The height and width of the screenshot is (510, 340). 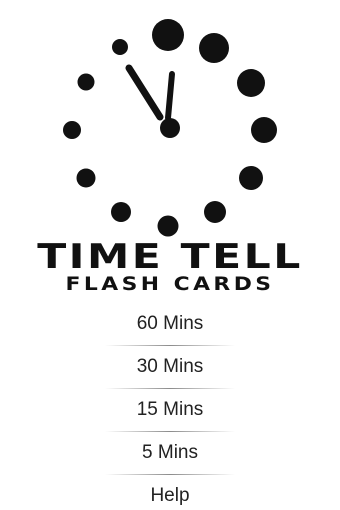 What do you see at coordinates (170, 324) in the screenshot?
I see `menu-item-60-mins: 60 Mins` at bounding box center [170, 324].